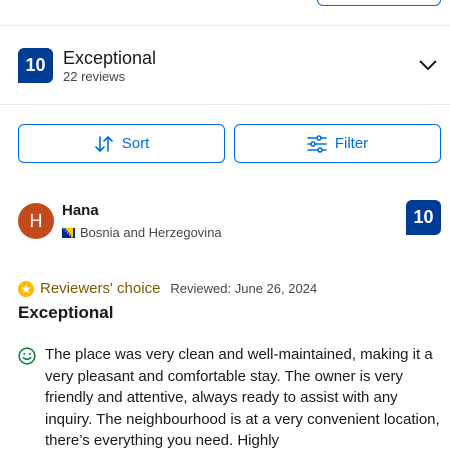  What do you see at coordinates (428, 65) in the screenshot?
I see `chevron-down-icon` at bounding box center [428, 65].